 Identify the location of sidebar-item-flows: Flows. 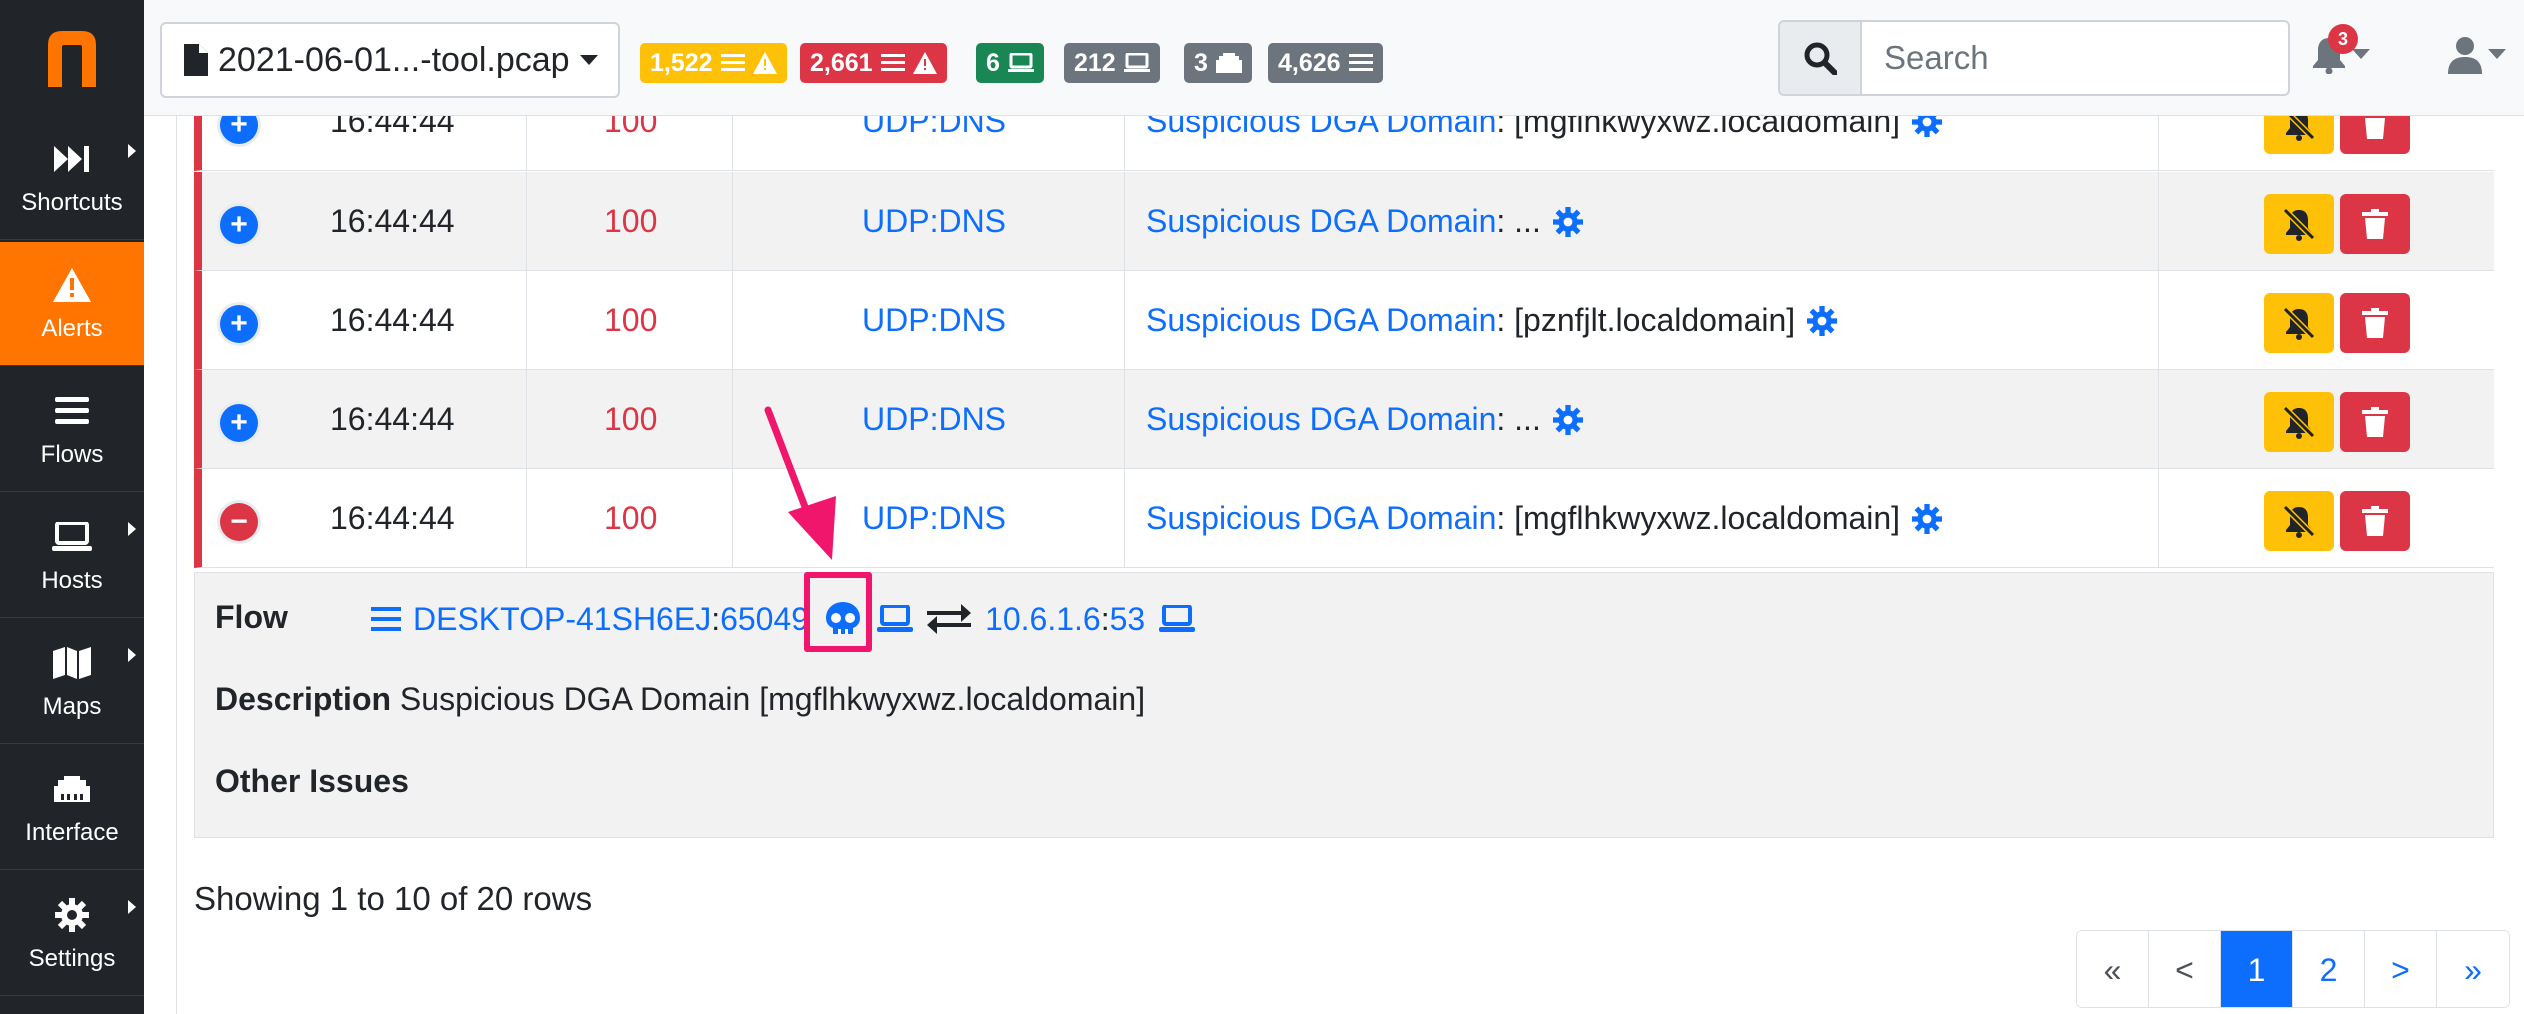
(72, 430).